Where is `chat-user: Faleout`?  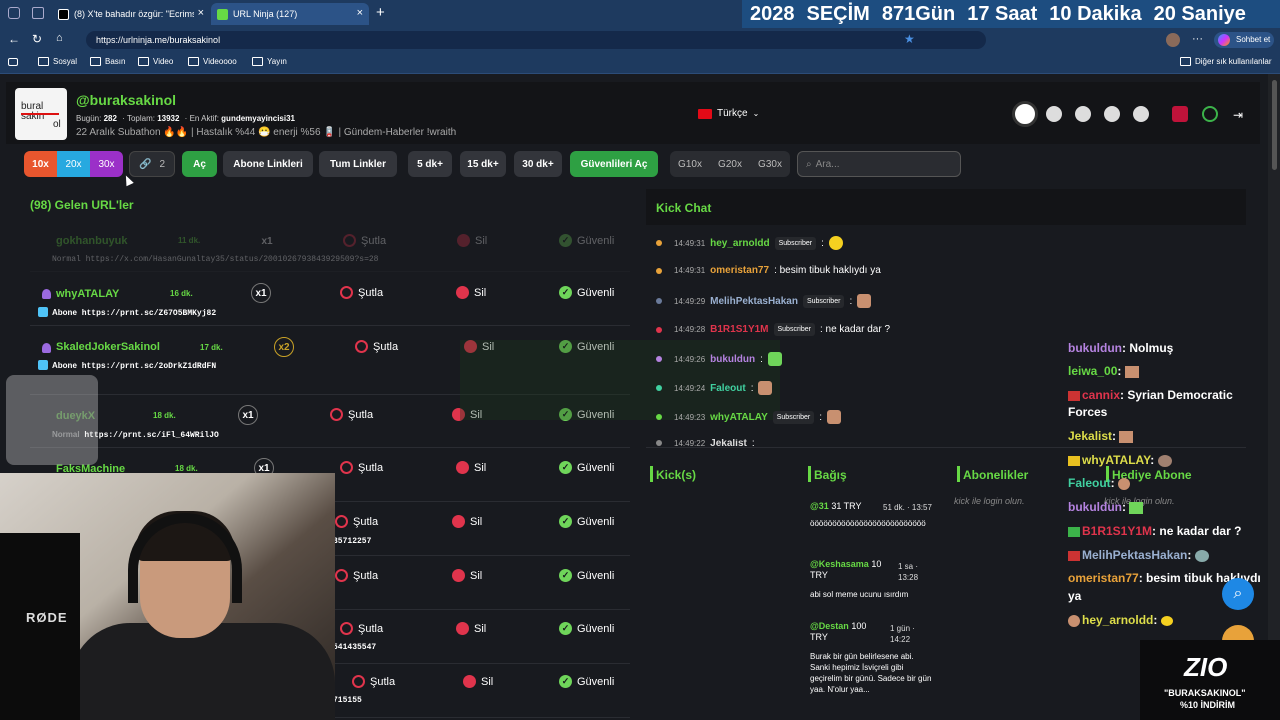 chat-user: Faleout is located at coordinates (728, 388).